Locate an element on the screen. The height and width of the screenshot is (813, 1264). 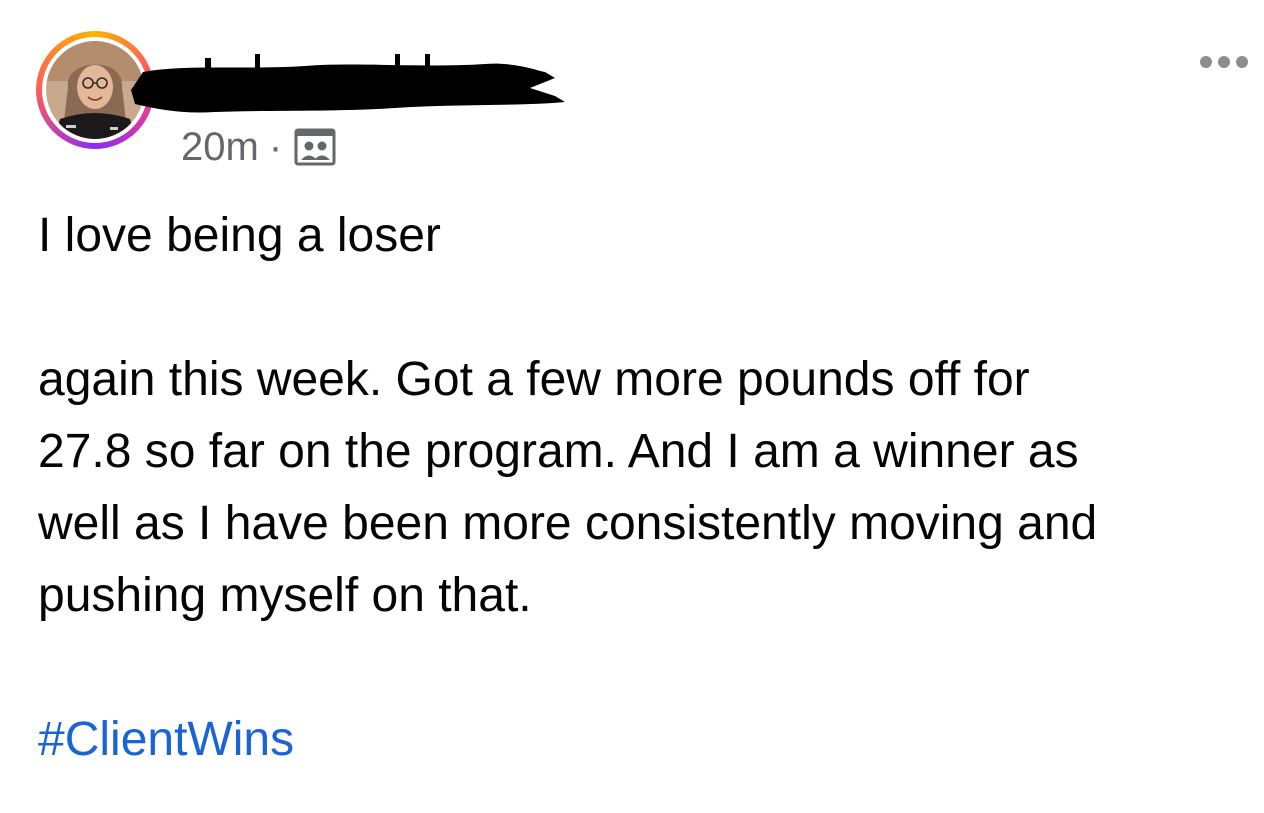
more-options-icon is located at coordinates (1224, 62).